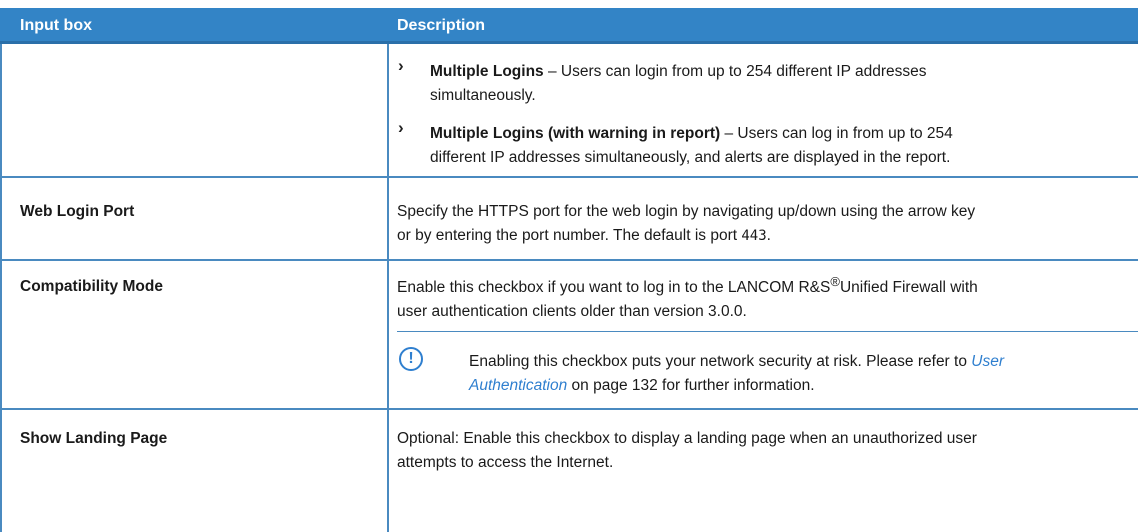 The height and width of the screenshot is (532, 1138). What do you see at coordinates (518, 385) in the screenshot?
I see `user-authentication-link-cont: Authentication` at bounding box center [518, 385].